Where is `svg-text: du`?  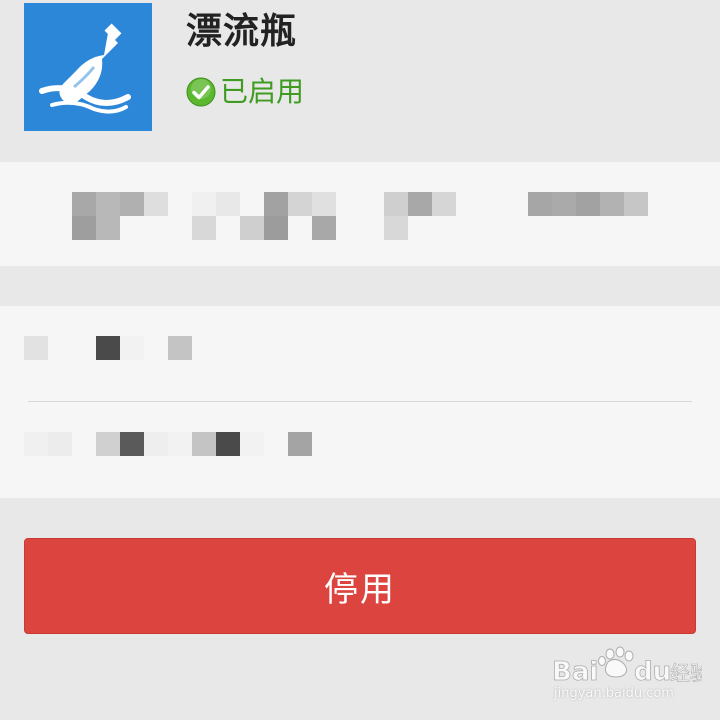
svg-text: du is located at coordinates (652, 671).